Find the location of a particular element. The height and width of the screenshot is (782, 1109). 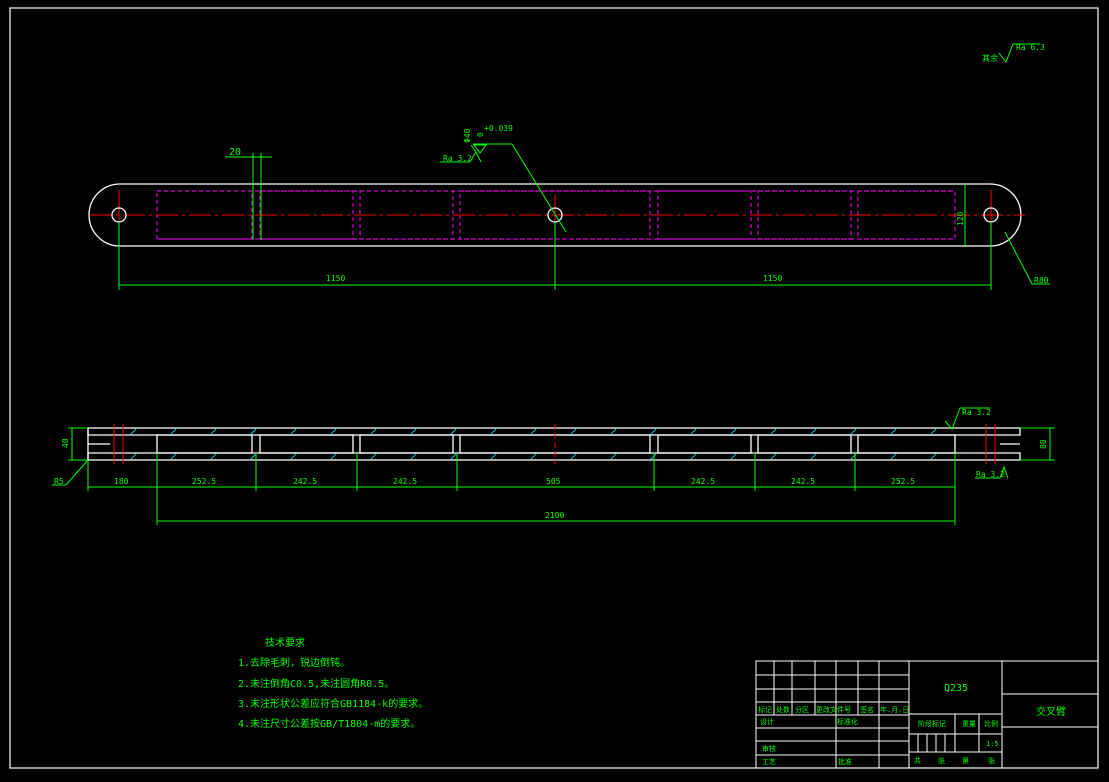

tb-sheet-number: 第 is located at coordinates (965, 760).